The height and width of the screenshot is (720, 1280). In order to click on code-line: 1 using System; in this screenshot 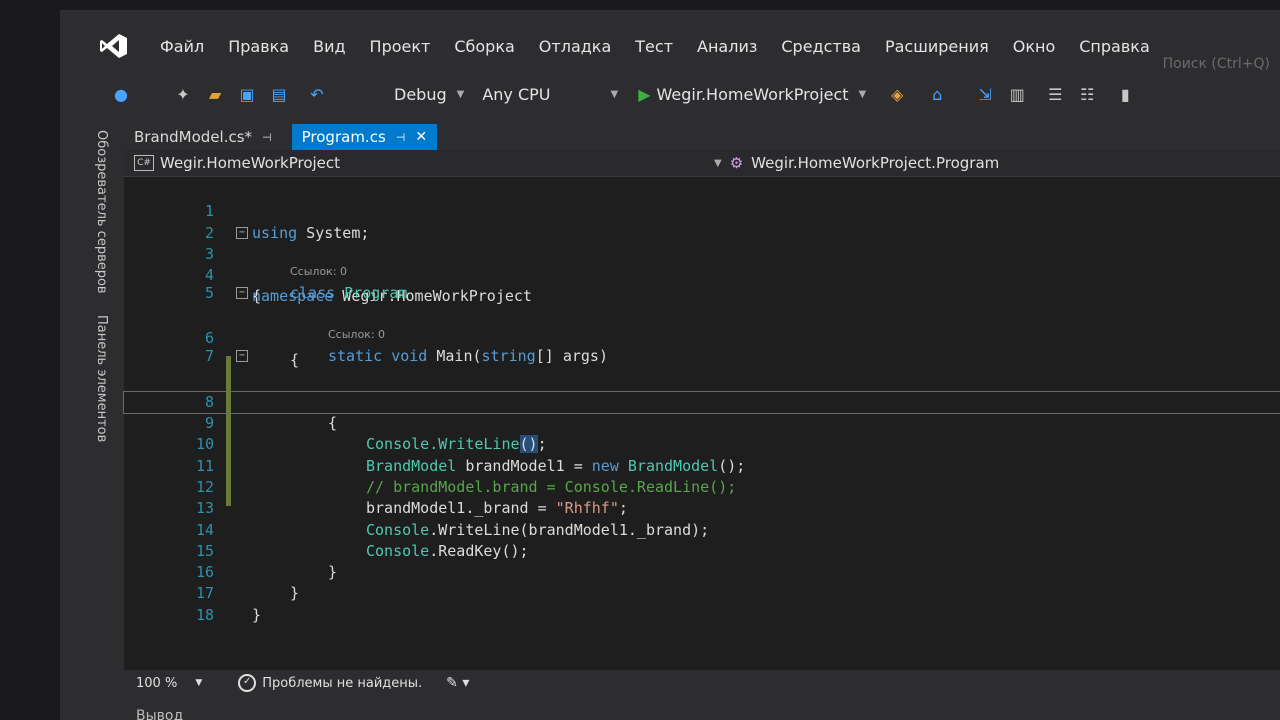, I will do `click(702, 210)`.